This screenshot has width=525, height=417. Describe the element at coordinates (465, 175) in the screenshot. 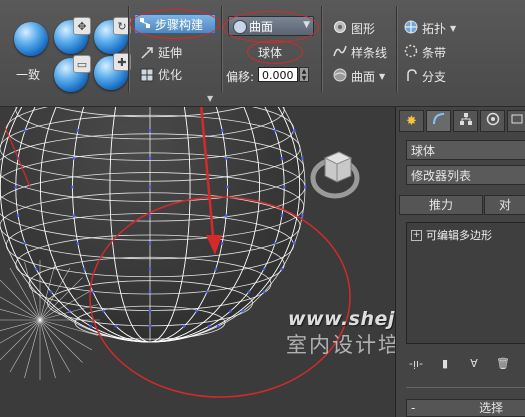

I see `modifier-list-dropdown: 修改器列表` at that location.